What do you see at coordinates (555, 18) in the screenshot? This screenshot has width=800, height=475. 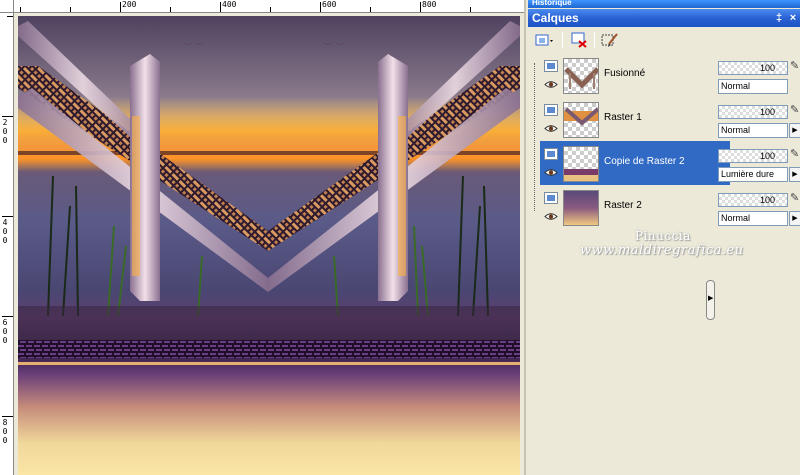 I see `panel-title: Calques` at bounding box center [555, 18].